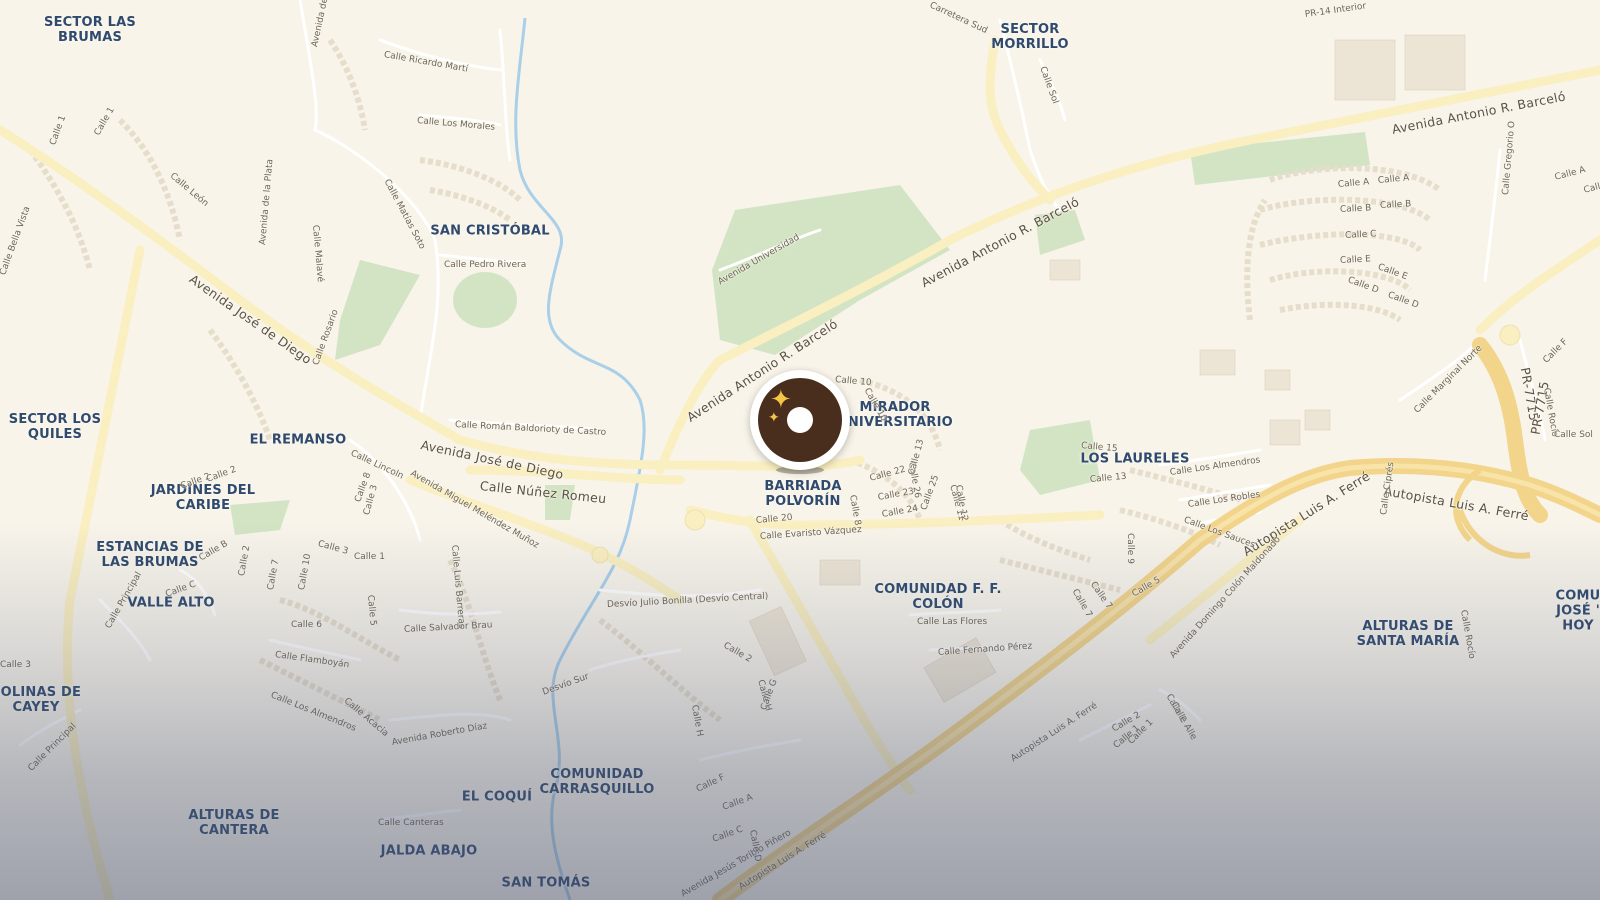  I want to click on location-marker: ✦ ✦, so click(800, 422).